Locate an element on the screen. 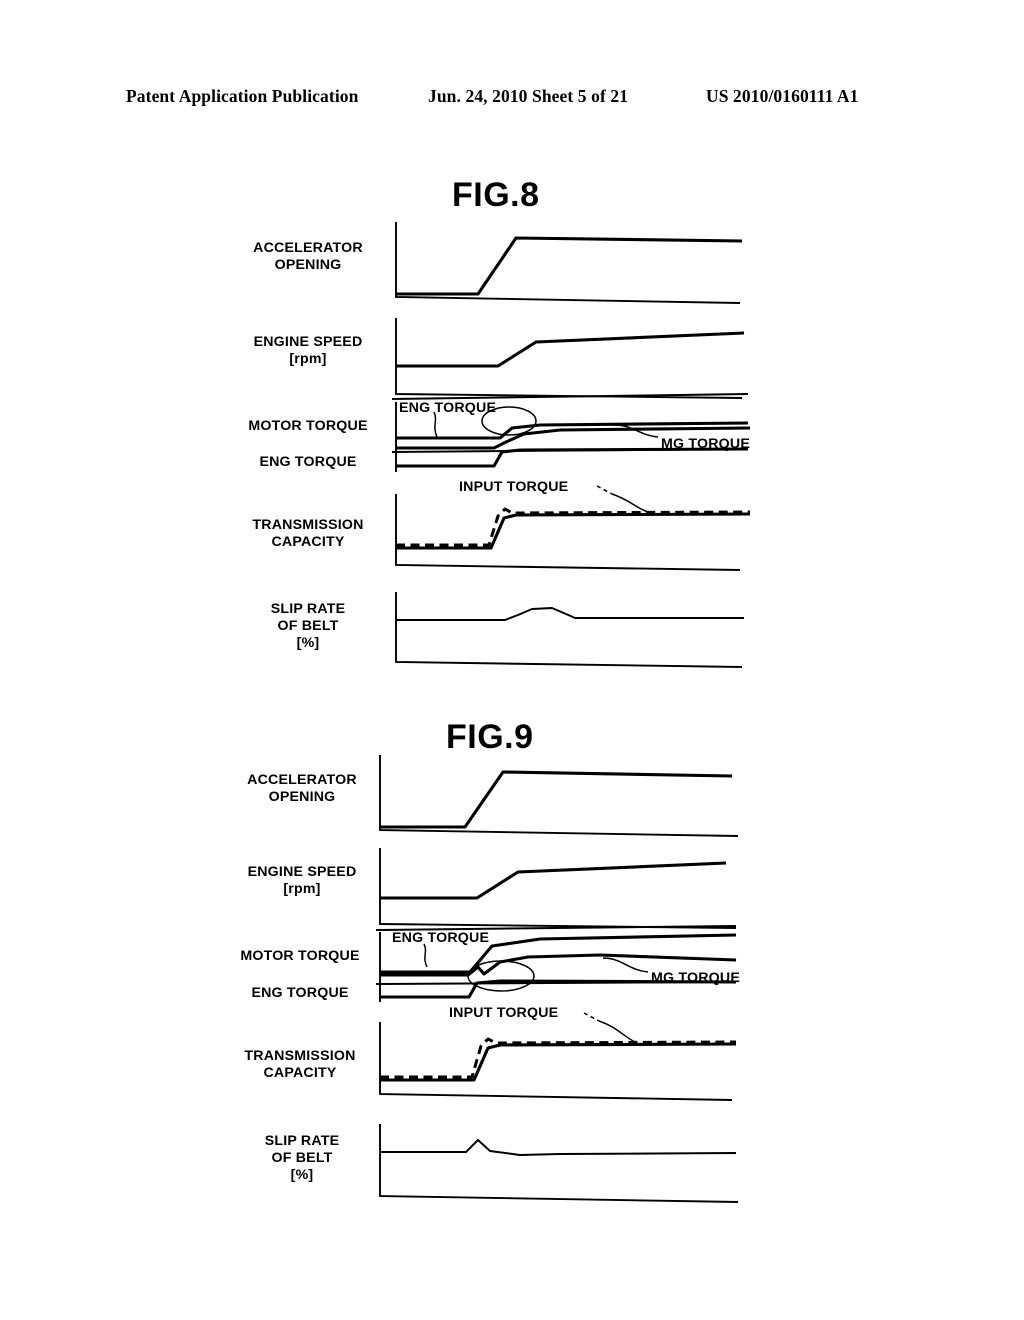 The image size is (1024, 1320). fig8-row-label-engine-speed: ENGINE SPEED [rpm] is located at coordinates (308, 350).